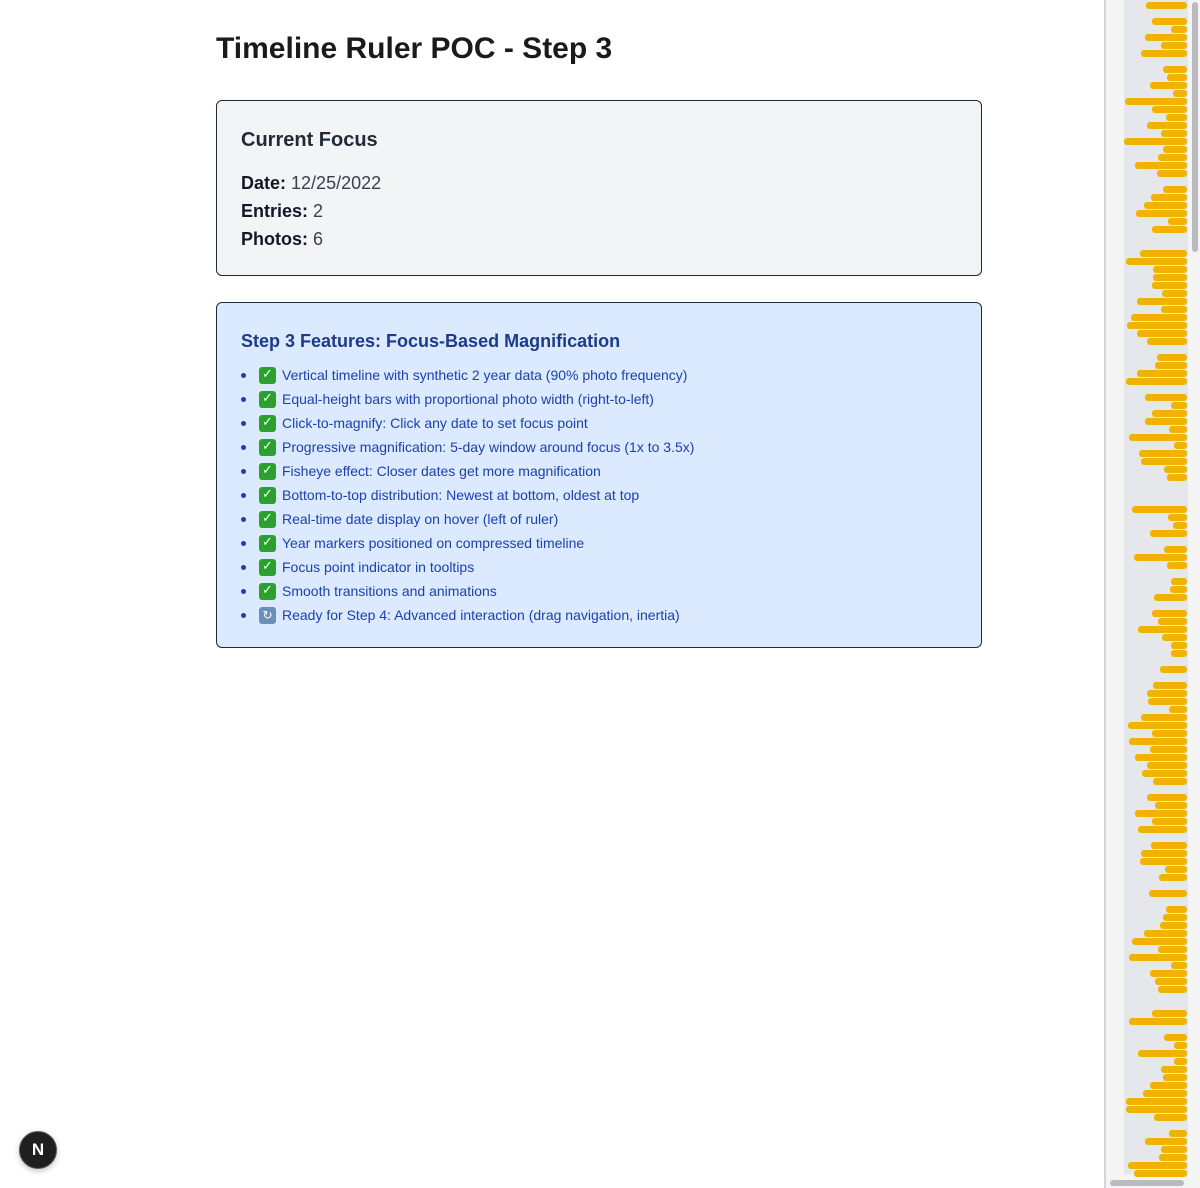  I want to click on ruler-bars, so click(1153, 588).